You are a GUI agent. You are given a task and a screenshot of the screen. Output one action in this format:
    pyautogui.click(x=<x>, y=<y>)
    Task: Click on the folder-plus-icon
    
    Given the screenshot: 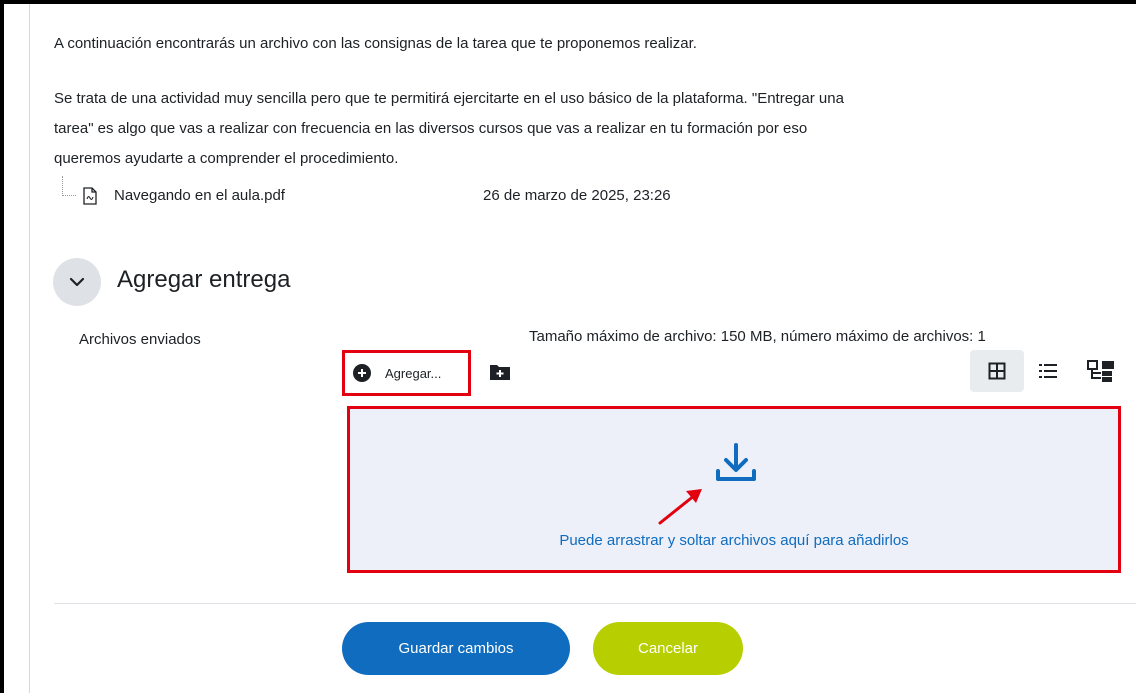 What is the action you would take?
    pyautogui.click(x=500, y=372)
    